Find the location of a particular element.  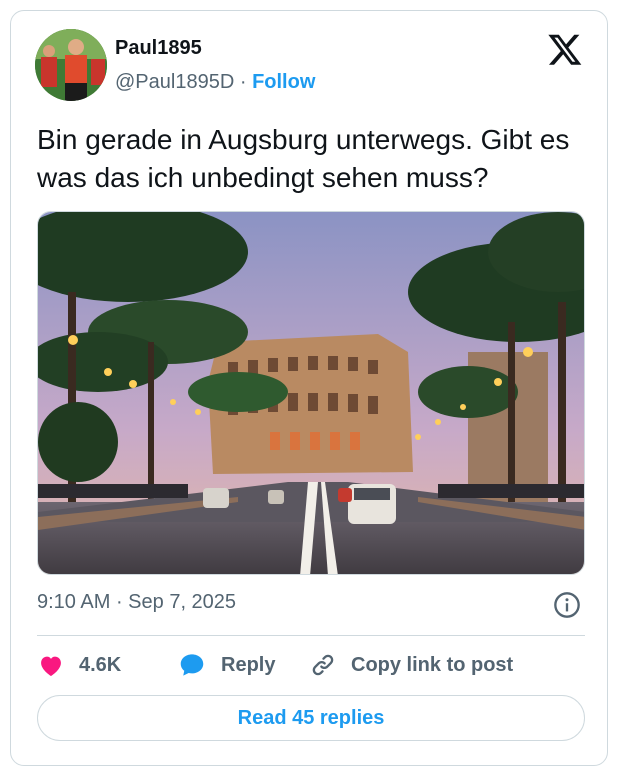

like-button: 4.6K is located at coordinates (79, 665).